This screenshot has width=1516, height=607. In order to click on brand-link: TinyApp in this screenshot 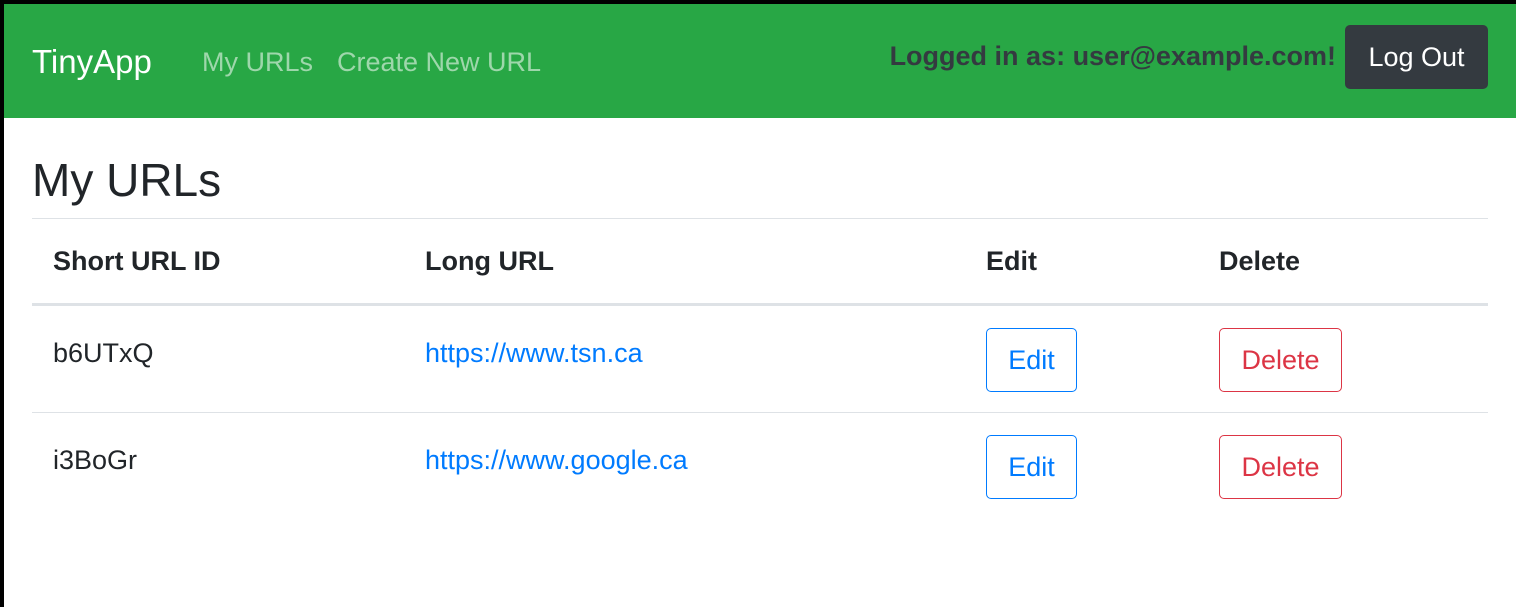, I will do `click(92, 62)`.